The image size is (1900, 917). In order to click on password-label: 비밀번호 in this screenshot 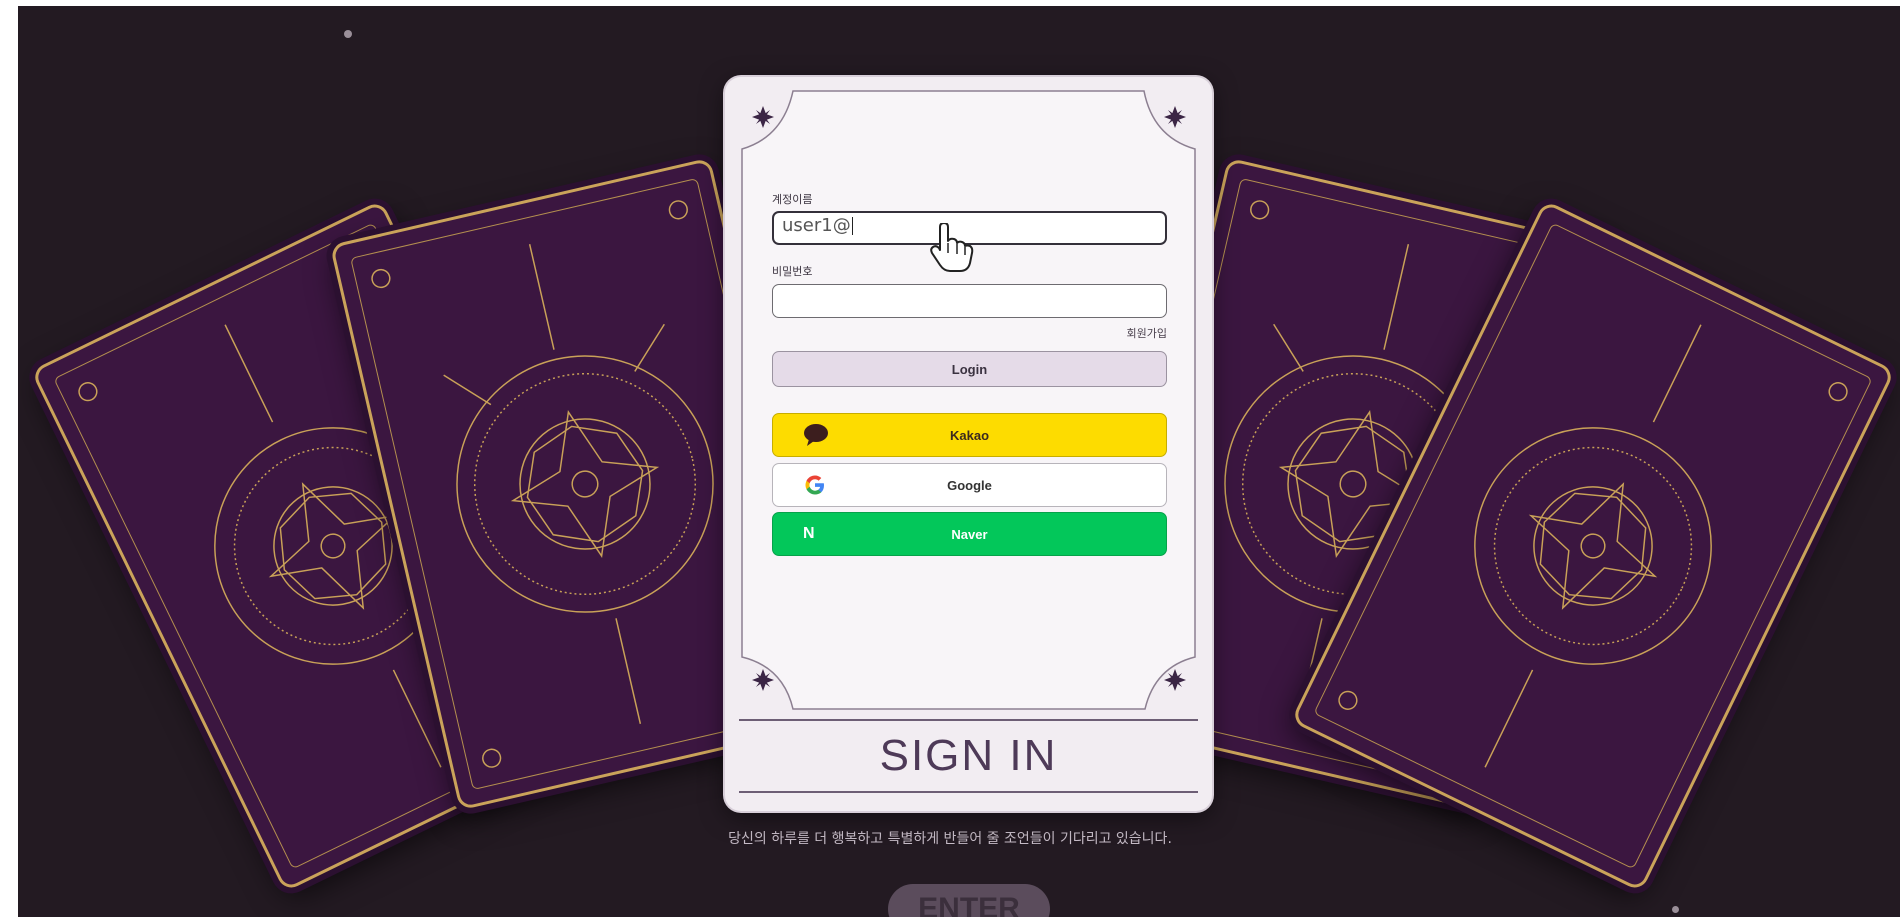, I will do `click(792, 271)`.